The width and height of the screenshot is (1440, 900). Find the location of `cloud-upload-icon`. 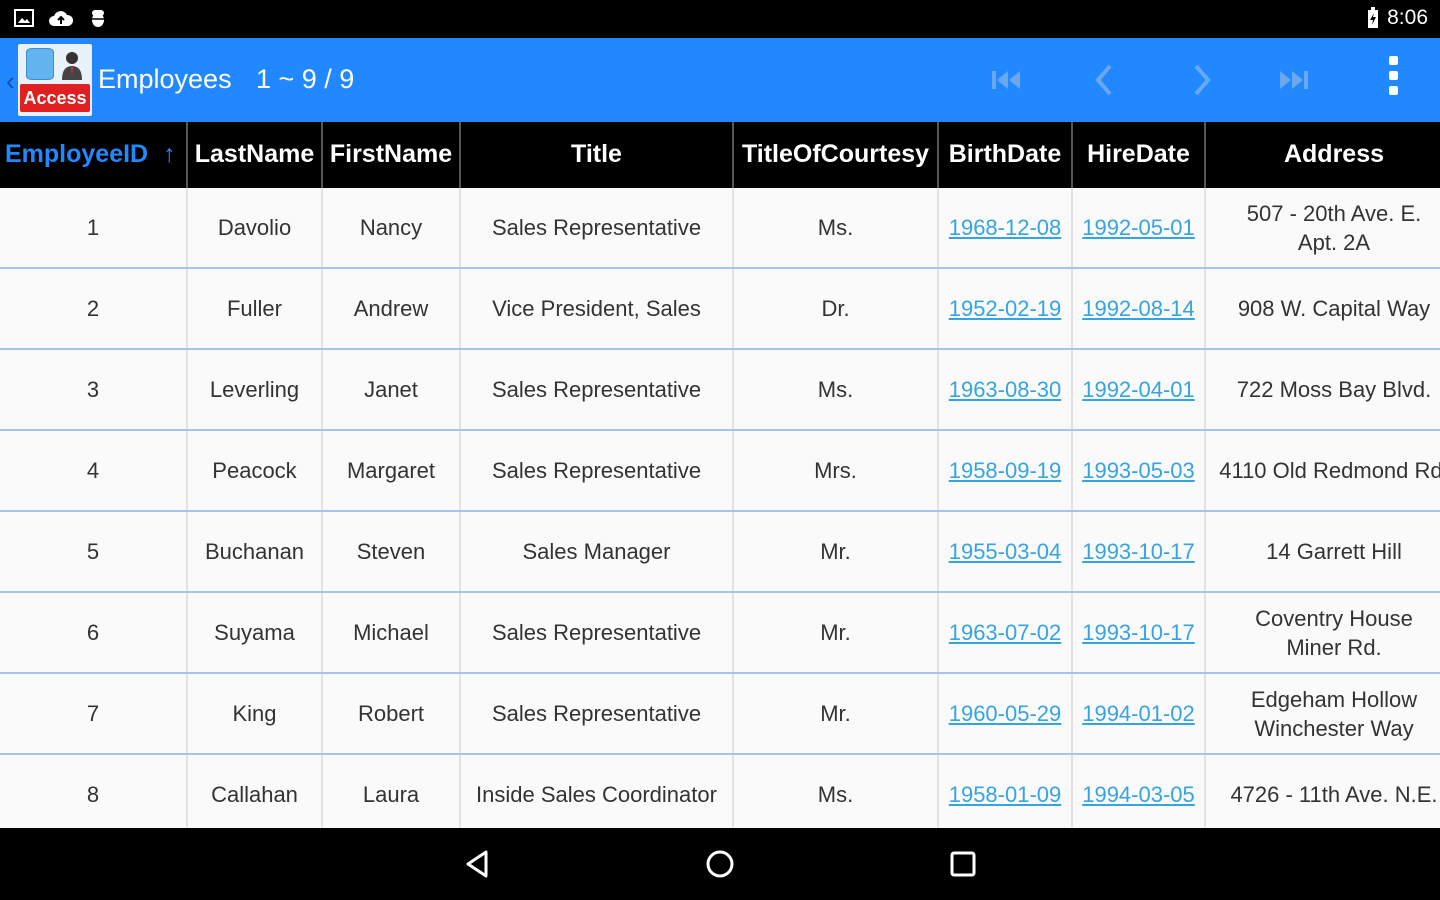

cloud-upload-icon is located at coordinates (61, 18).